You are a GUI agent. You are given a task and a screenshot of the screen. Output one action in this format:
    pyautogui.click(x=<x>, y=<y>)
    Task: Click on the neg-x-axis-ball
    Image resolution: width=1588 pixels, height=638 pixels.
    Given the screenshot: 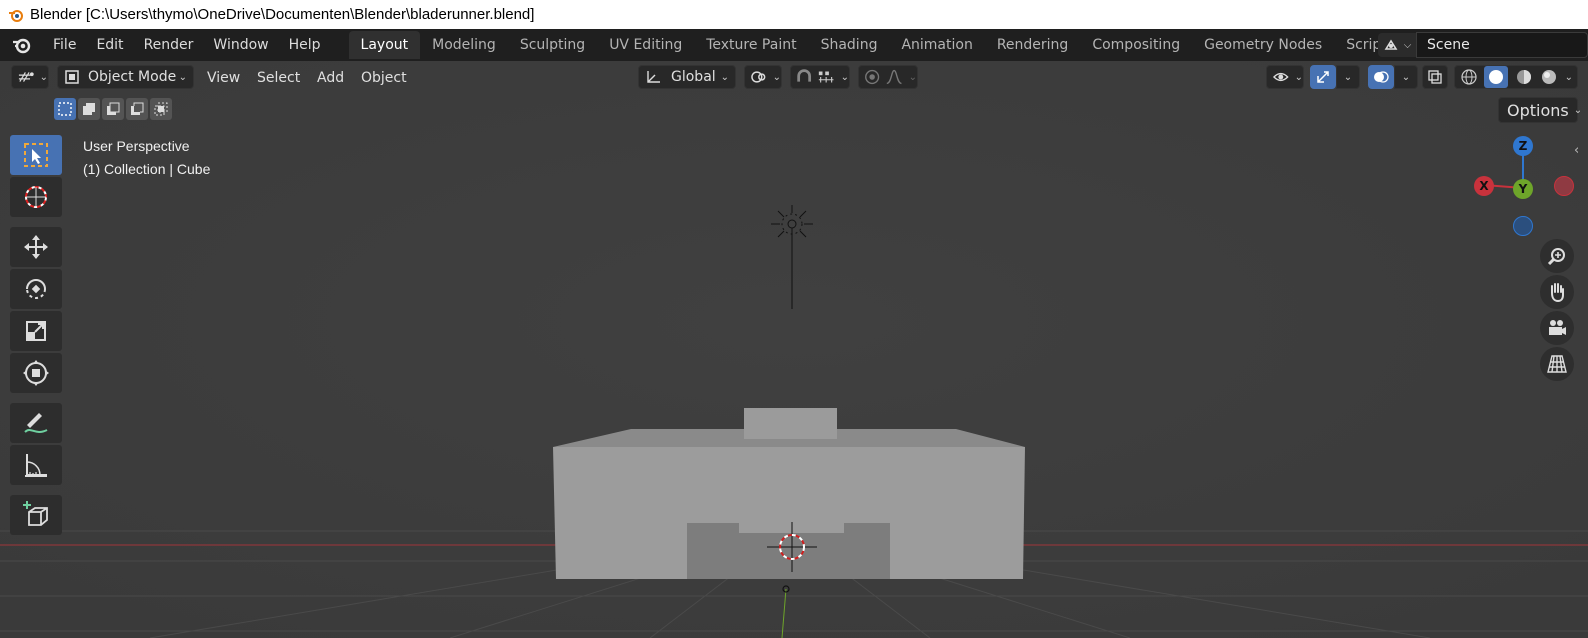 What is the action you would take?
    pyautogui.click(x=1564, y=186)
    